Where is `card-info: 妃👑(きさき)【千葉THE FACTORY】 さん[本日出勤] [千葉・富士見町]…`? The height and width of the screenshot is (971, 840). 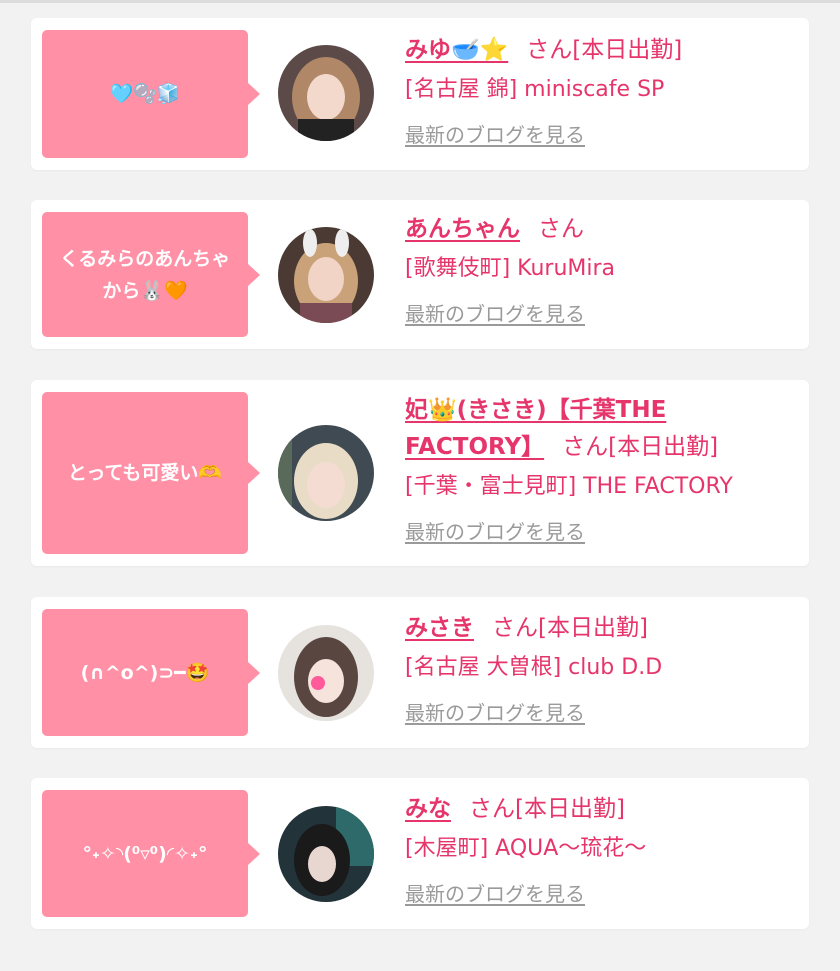
card-info: 妃👑(きさき)【千葉THE FACTORY】 さん[本日出勤] [千葉・富士見町]… is located at coordinates (605, 468).